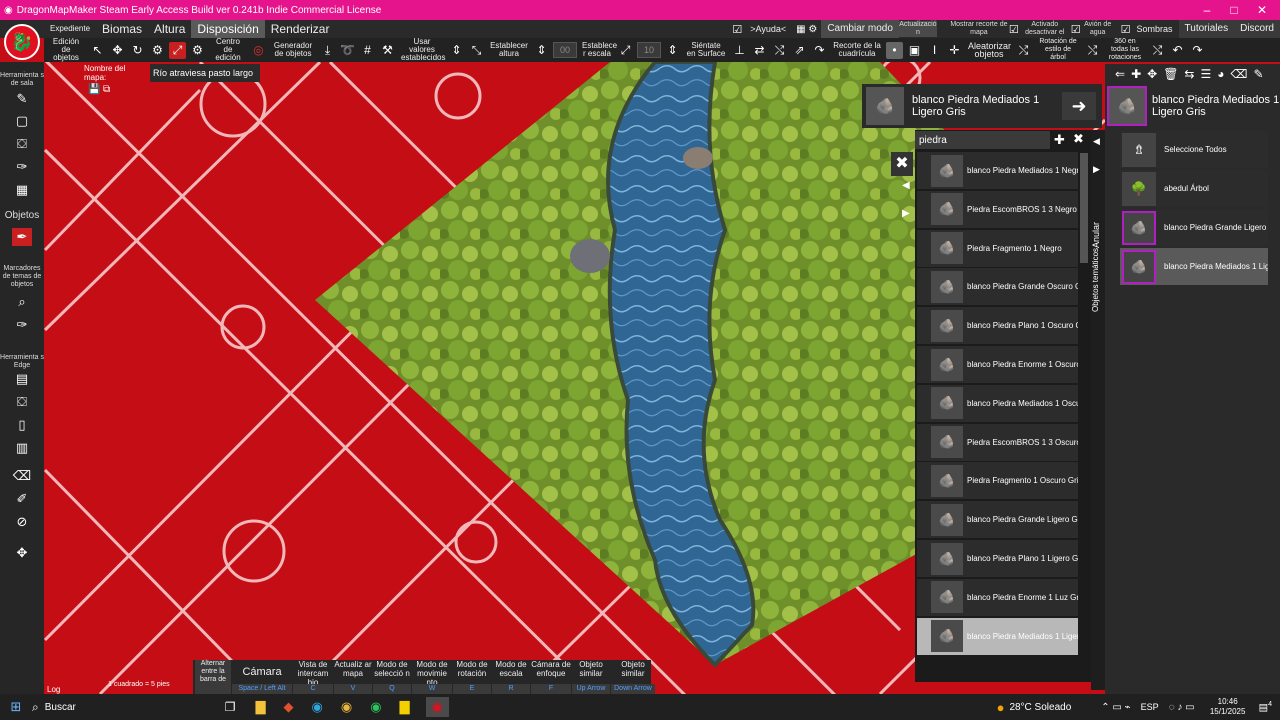 This screenshot has height=720, width=1280. What do you see at coordinates (1182, 707) in the screenshot?
I see `system-tray-icons: ◌ ♪ ▭` at bounding box center [1182, 707].